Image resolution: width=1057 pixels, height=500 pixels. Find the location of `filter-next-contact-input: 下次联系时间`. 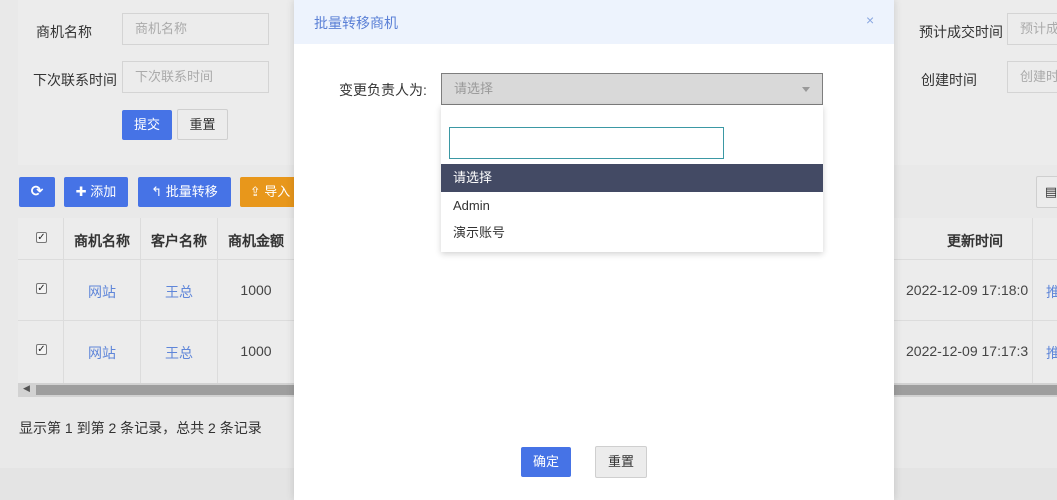

filter-next-contact-input: 下次联系时间 is located at coordinates (195, 77).